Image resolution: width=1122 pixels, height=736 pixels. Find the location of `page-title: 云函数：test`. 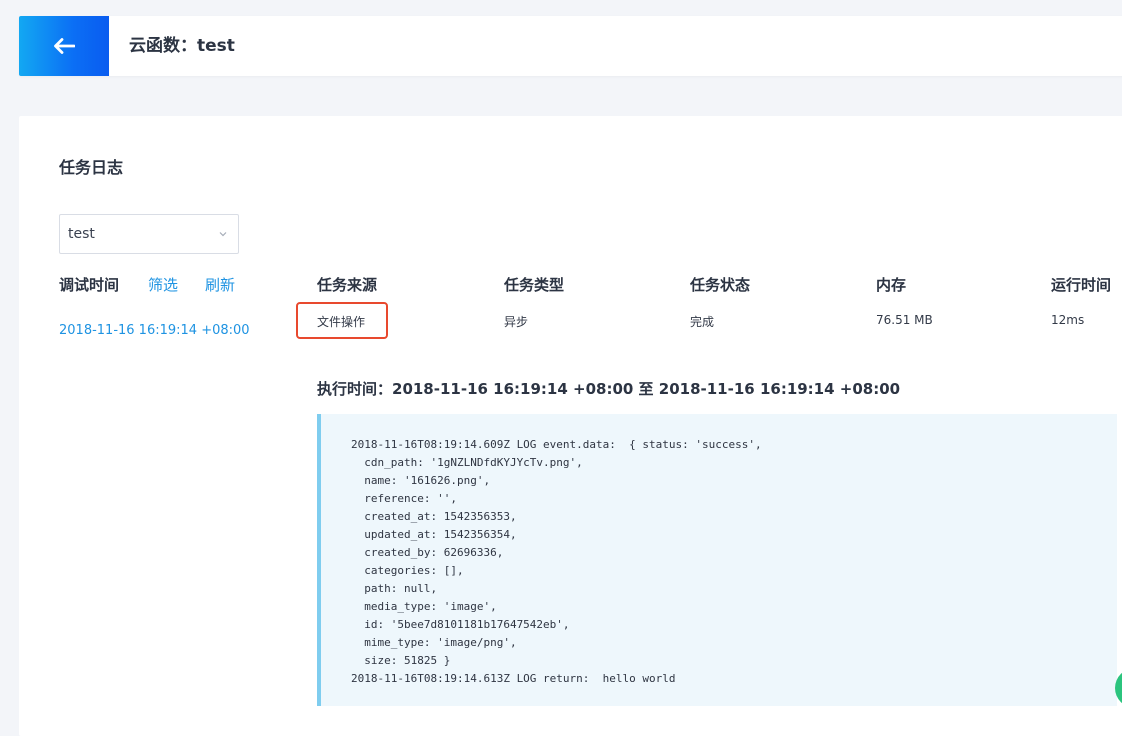

page-title: 云函数：test is located at coordinates (182, 46).